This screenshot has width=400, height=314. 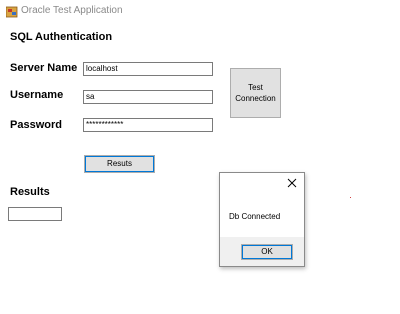 I want to click on window-title: Oracle Test Application, so click(x=72, y=10).